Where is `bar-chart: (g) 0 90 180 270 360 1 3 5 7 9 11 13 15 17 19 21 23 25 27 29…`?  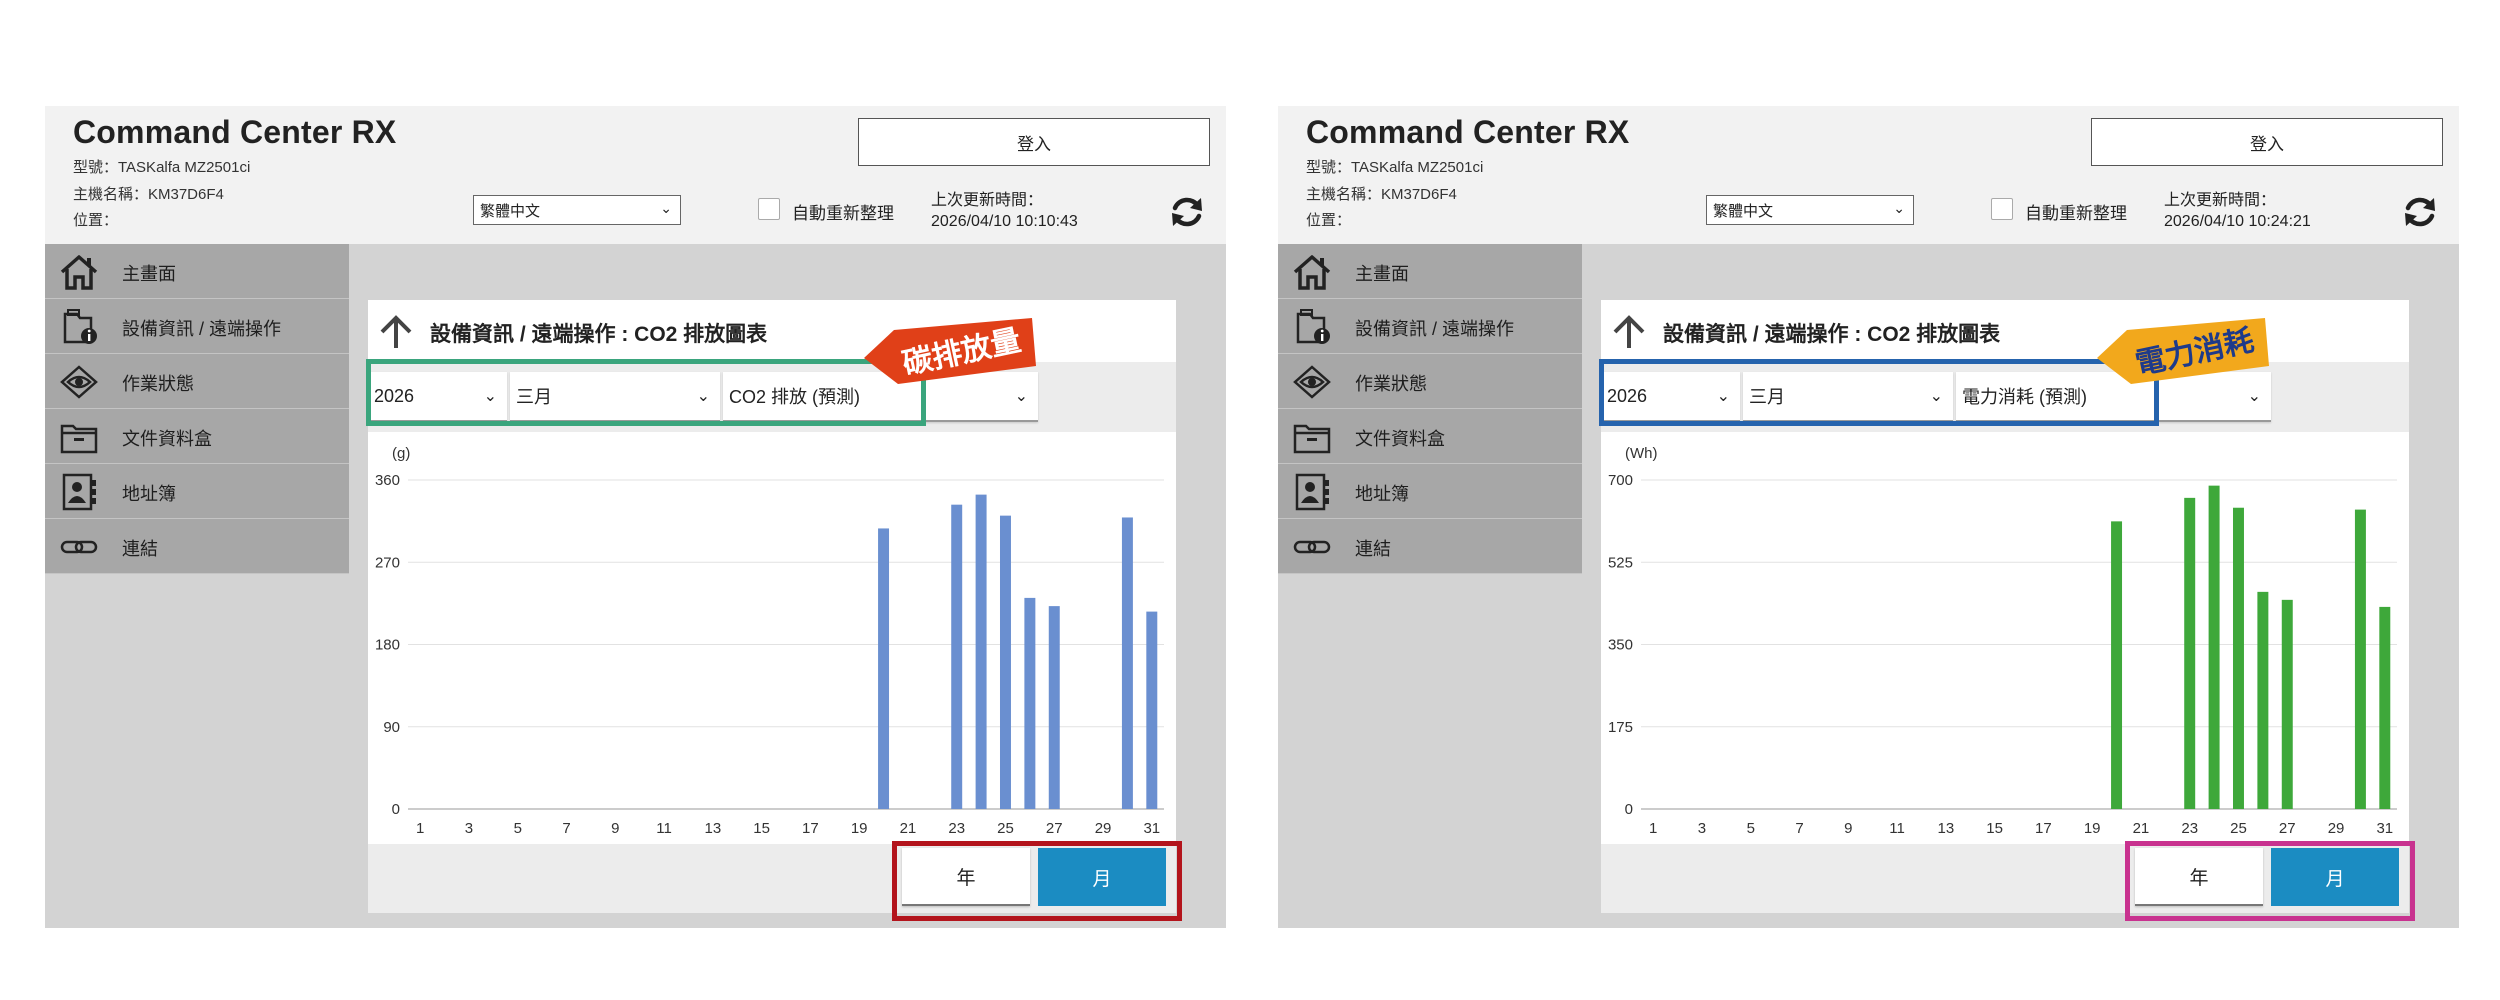 bar-chart: (g) 0 90 180 270 360 1 3 5 7 9 11 13 15 17 19 21 23 25 27 29… is located at coordinates (772, 638).